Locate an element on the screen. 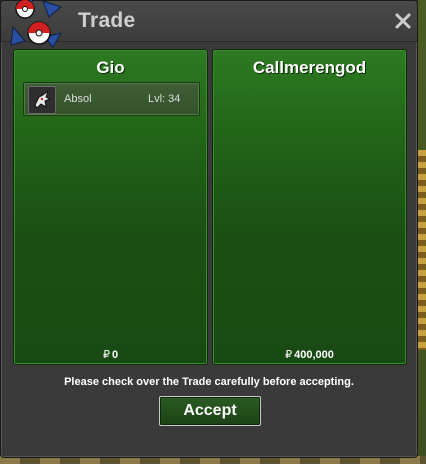 Image resolution: width=426 pixels, height=464 pixels. player-name: Callmerengod is located at coordinates (309, 67).